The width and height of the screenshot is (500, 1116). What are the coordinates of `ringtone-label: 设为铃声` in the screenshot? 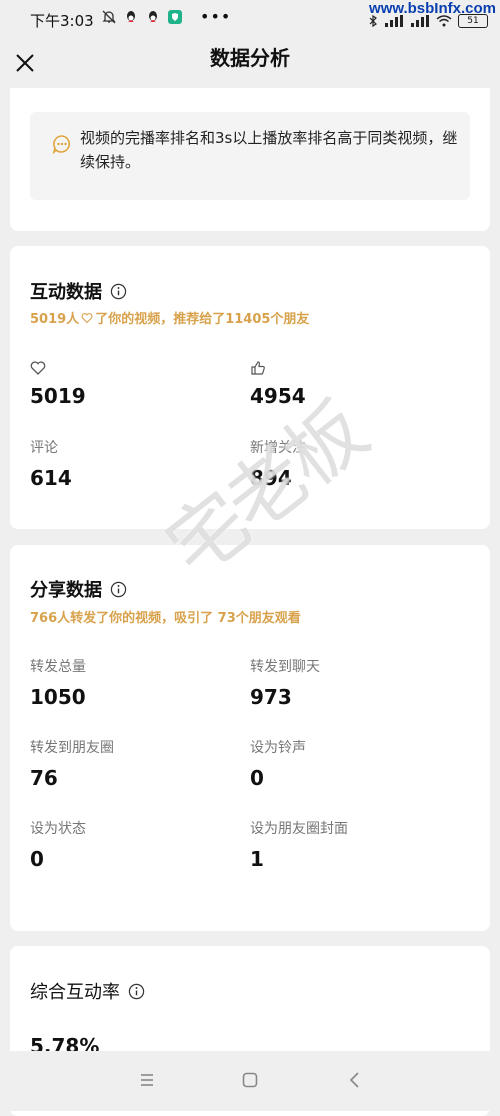 It's located at (278, 748).